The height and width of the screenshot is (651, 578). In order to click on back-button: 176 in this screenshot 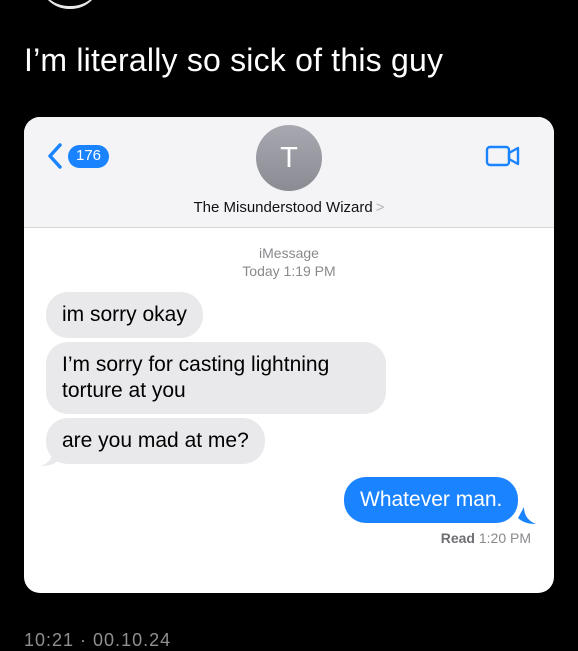, I will do `click(78, 156)`.